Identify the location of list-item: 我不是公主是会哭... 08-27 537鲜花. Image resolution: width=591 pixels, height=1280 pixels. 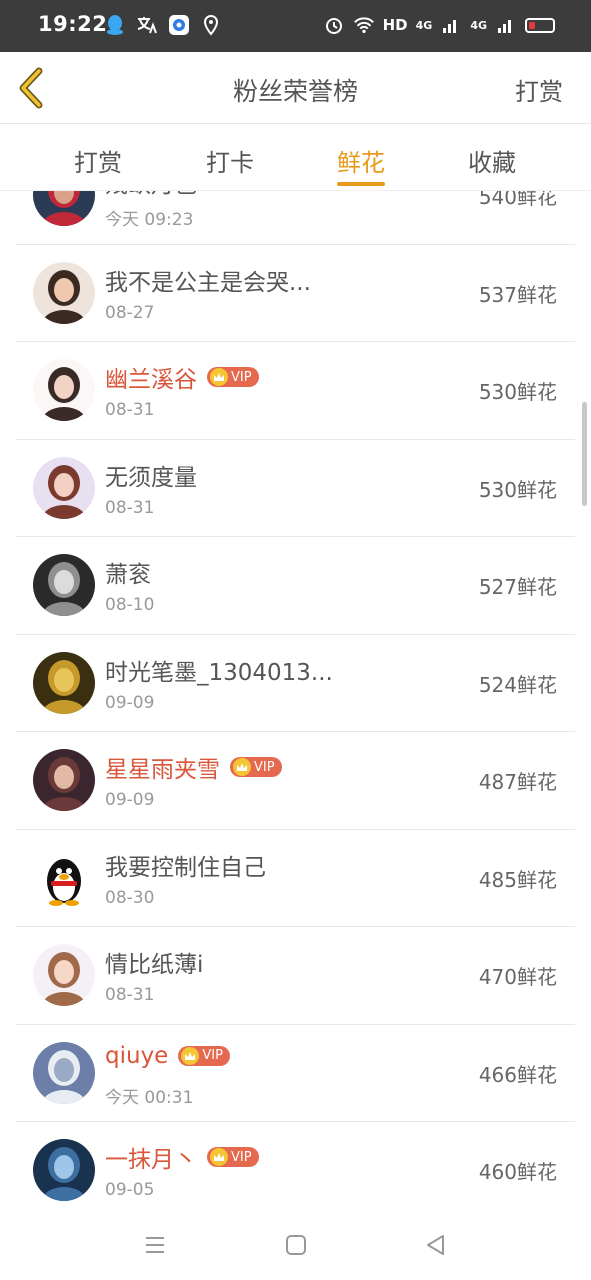
(295, 293).